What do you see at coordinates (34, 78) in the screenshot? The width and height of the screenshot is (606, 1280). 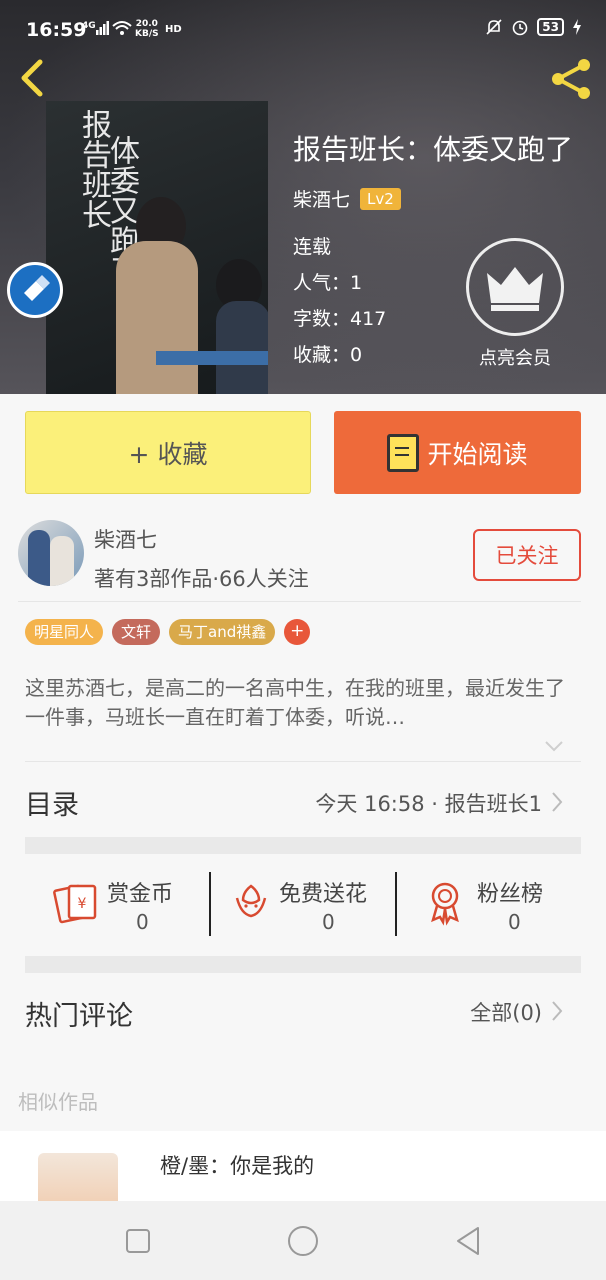 I see `back-arrow-icon` at bounding box center [34, 78].